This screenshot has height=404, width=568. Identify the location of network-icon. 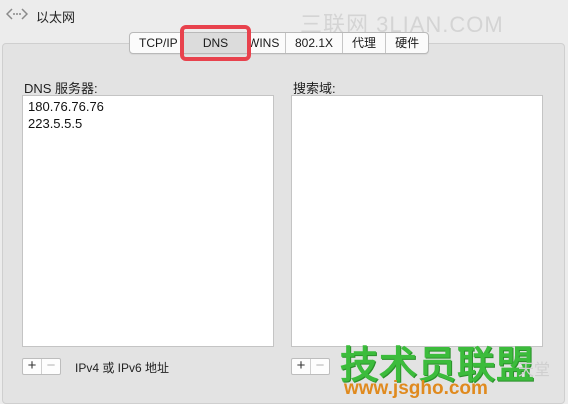
(17, 14).